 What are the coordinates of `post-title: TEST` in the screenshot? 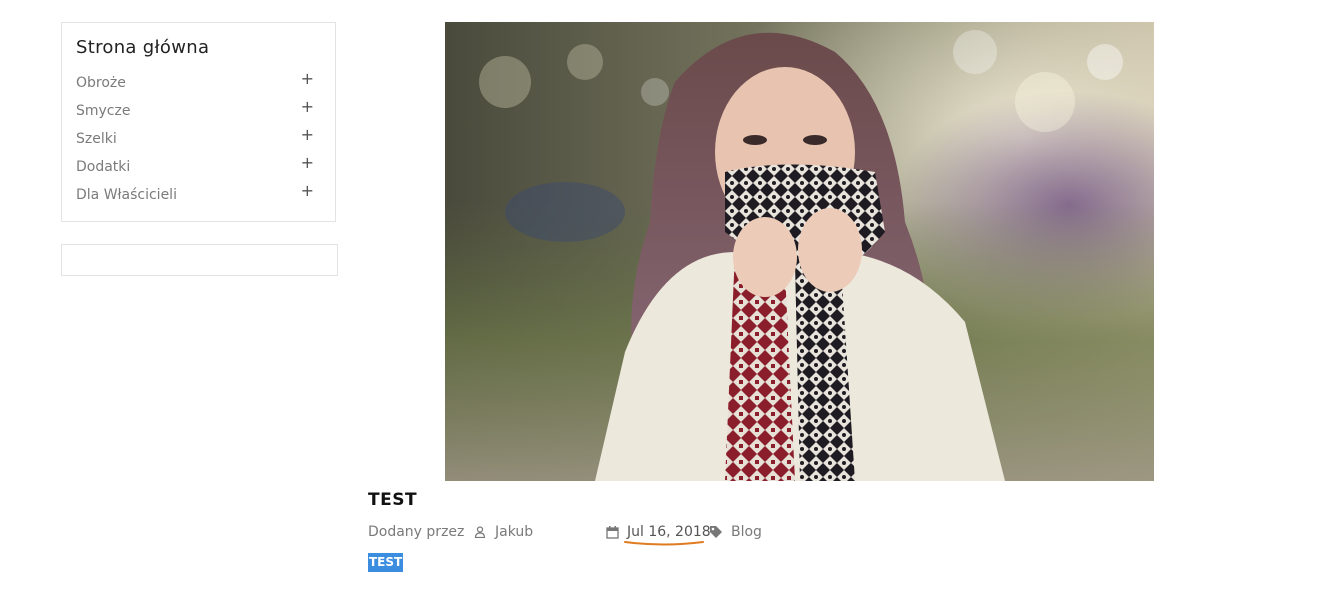 It's located at (392, 500).